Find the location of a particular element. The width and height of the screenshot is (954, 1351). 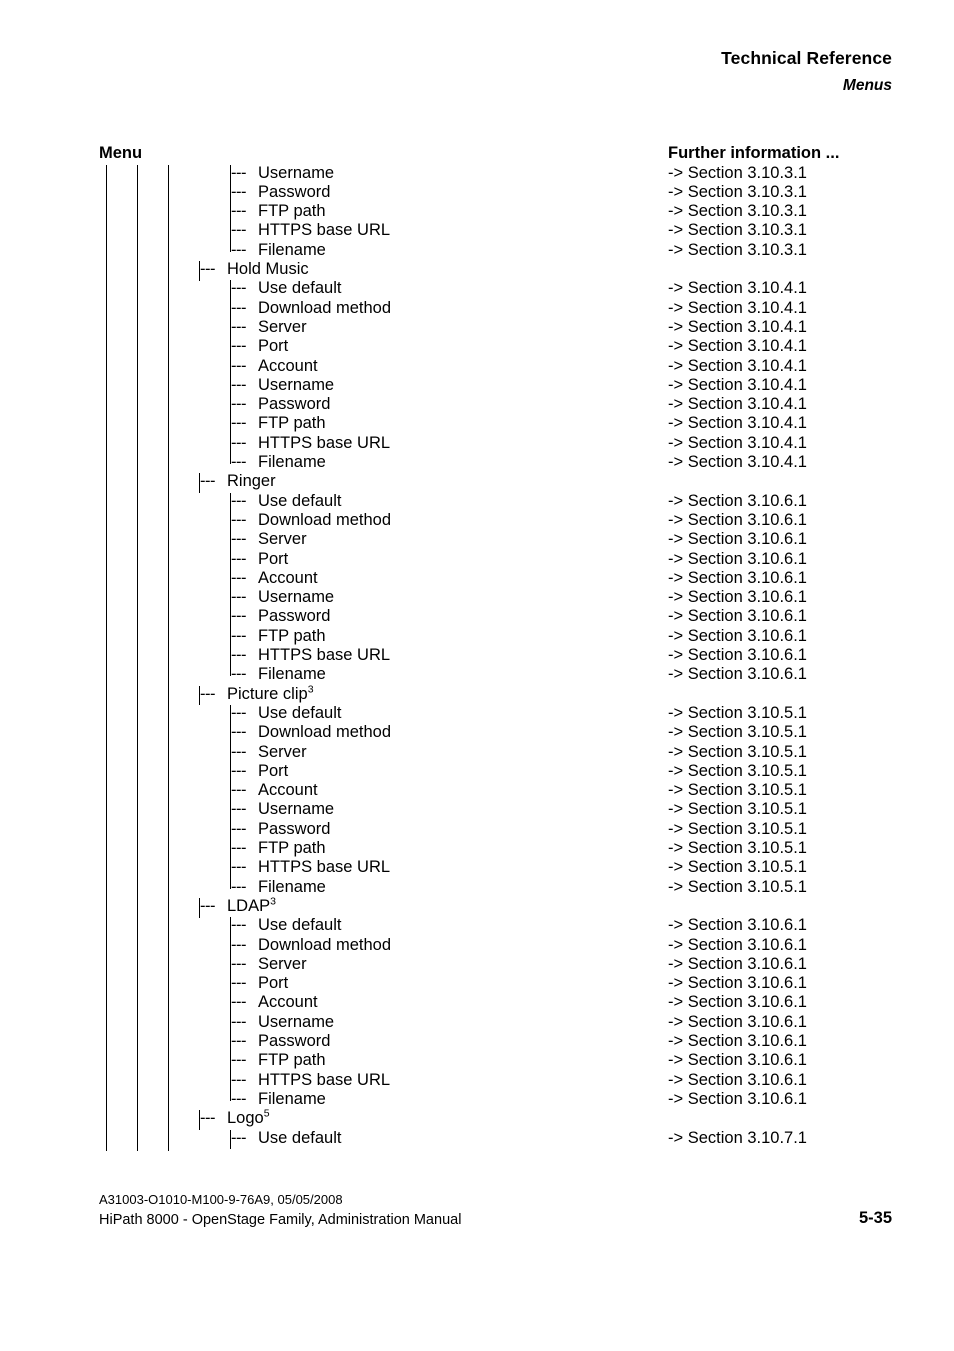

tree-row: --- HTTPS base URL -> Section 3.10.5.1 is located at coordinates (477, 869).